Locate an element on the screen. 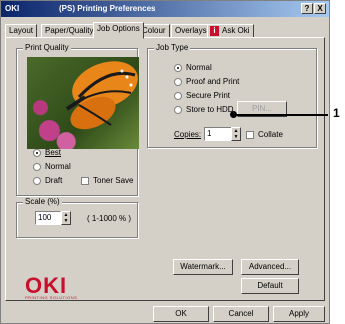  jobtype-normal-radio: Normal is located at coordinates (193, 67).